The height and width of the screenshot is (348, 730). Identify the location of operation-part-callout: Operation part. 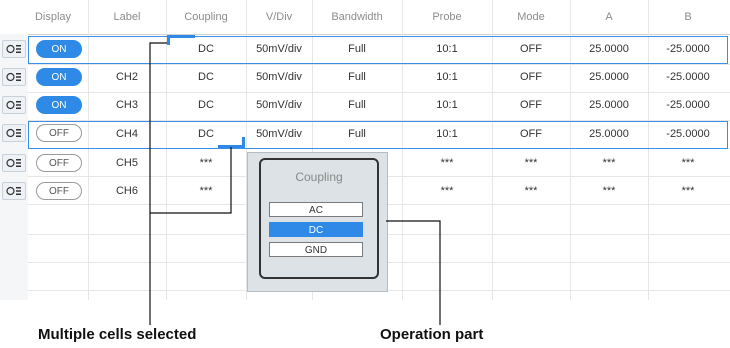
(432, 334).